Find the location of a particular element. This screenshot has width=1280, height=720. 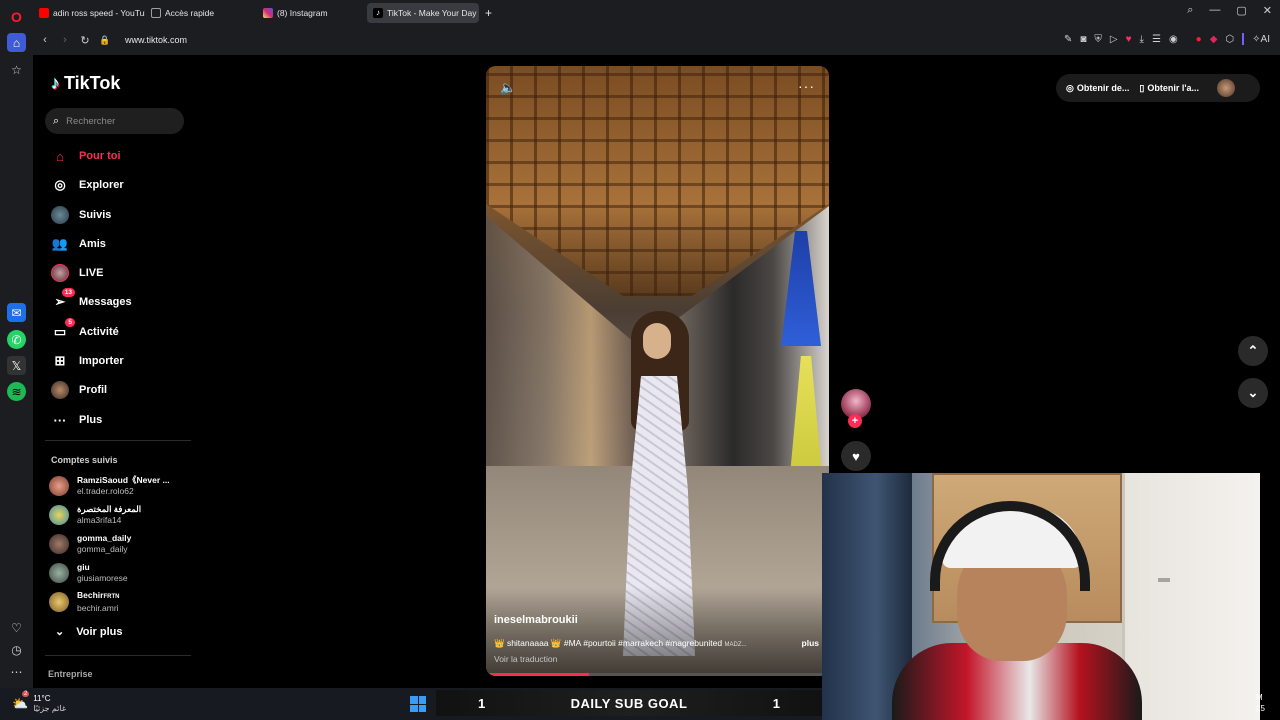

nav-more: ··· Plus is located at coordinates (77, 420).